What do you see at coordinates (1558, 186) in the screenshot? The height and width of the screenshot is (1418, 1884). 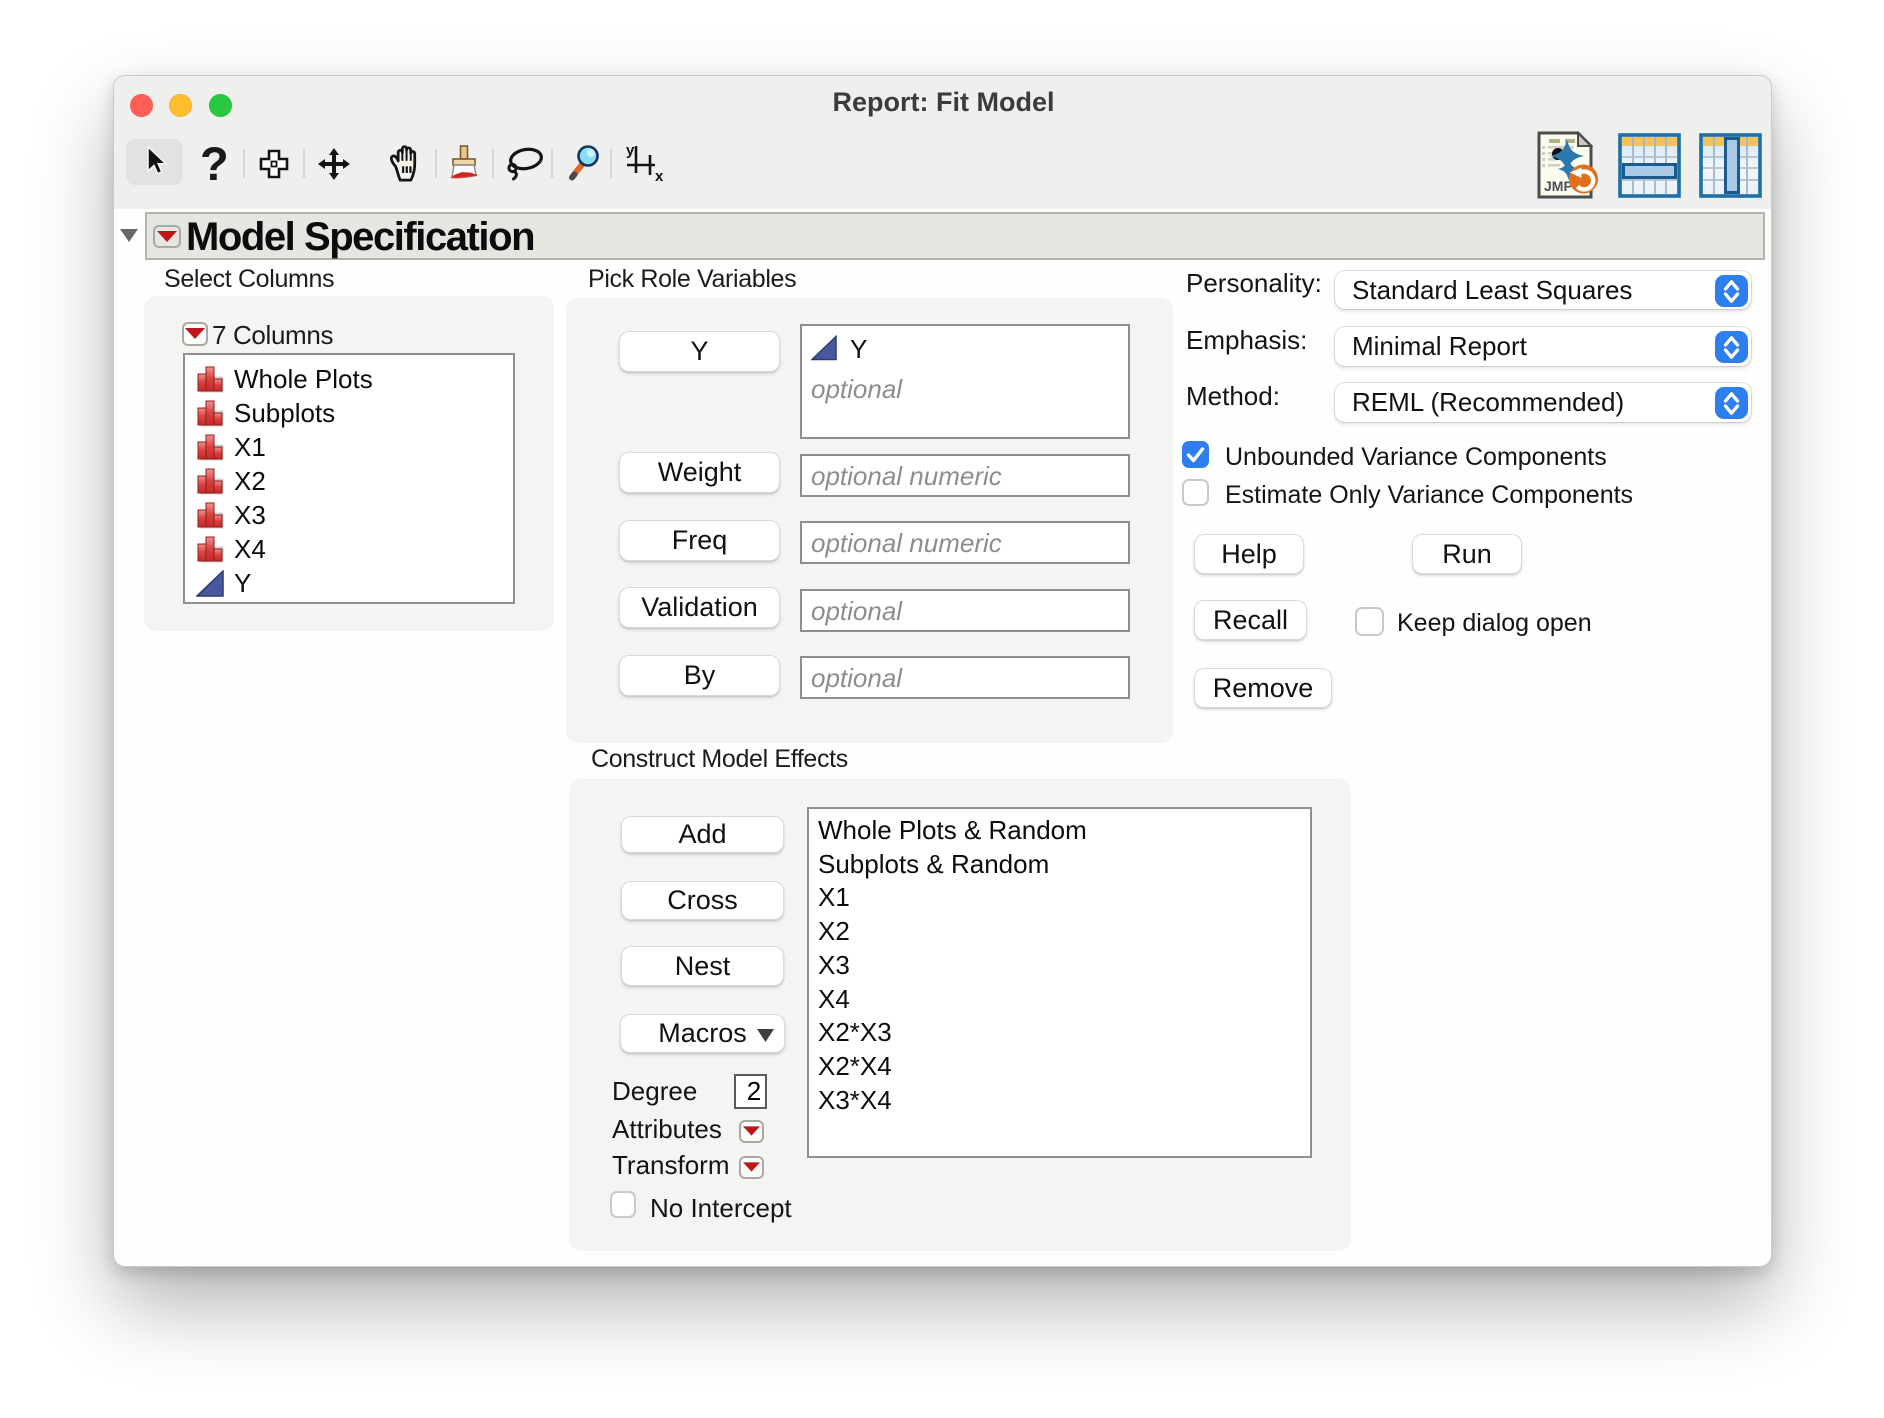 I see `svg-text: JMP` at bounding box center [1558, 186].